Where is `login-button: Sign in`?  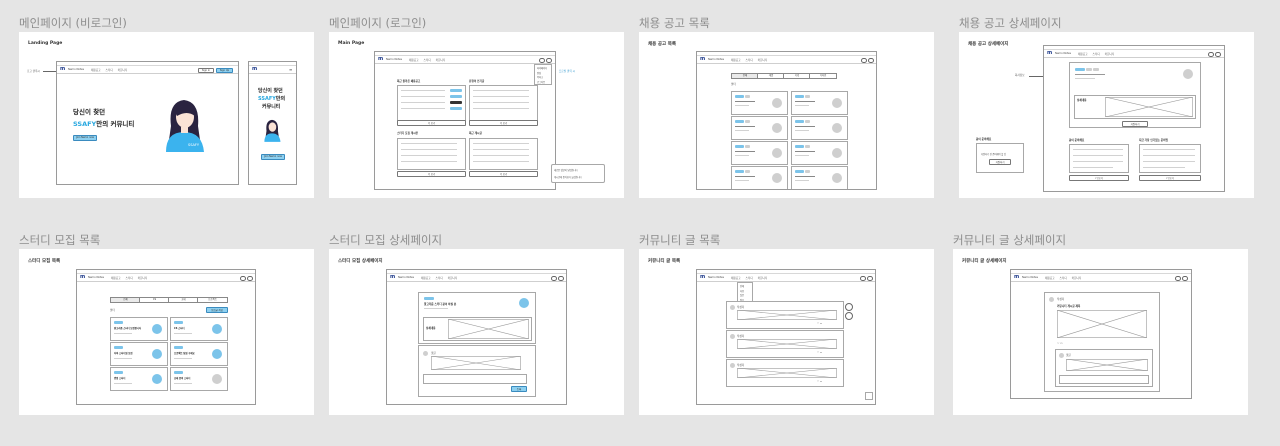 login-button: Sign in is located at coordinates (206, 70).